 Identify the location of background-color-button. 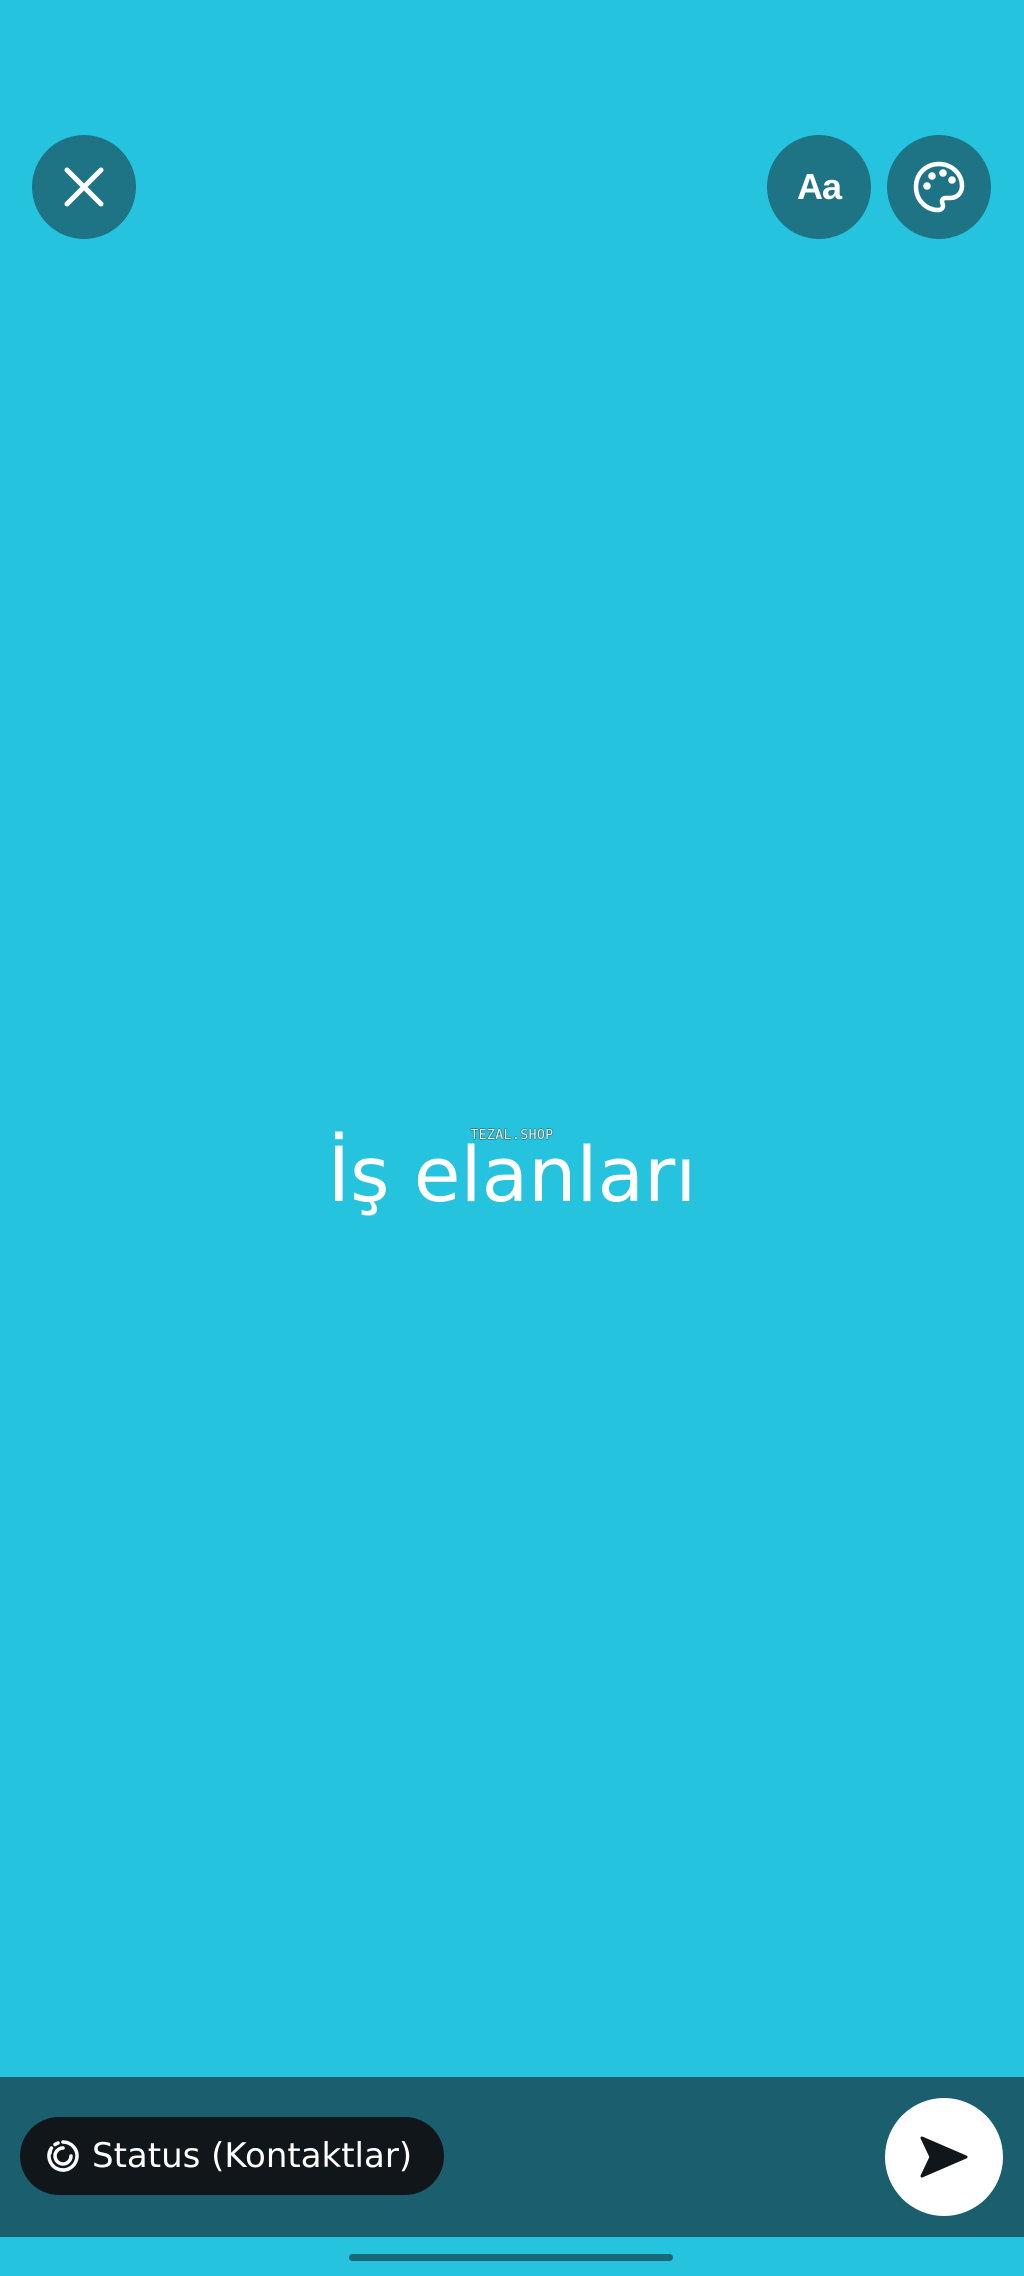
(939, 187).